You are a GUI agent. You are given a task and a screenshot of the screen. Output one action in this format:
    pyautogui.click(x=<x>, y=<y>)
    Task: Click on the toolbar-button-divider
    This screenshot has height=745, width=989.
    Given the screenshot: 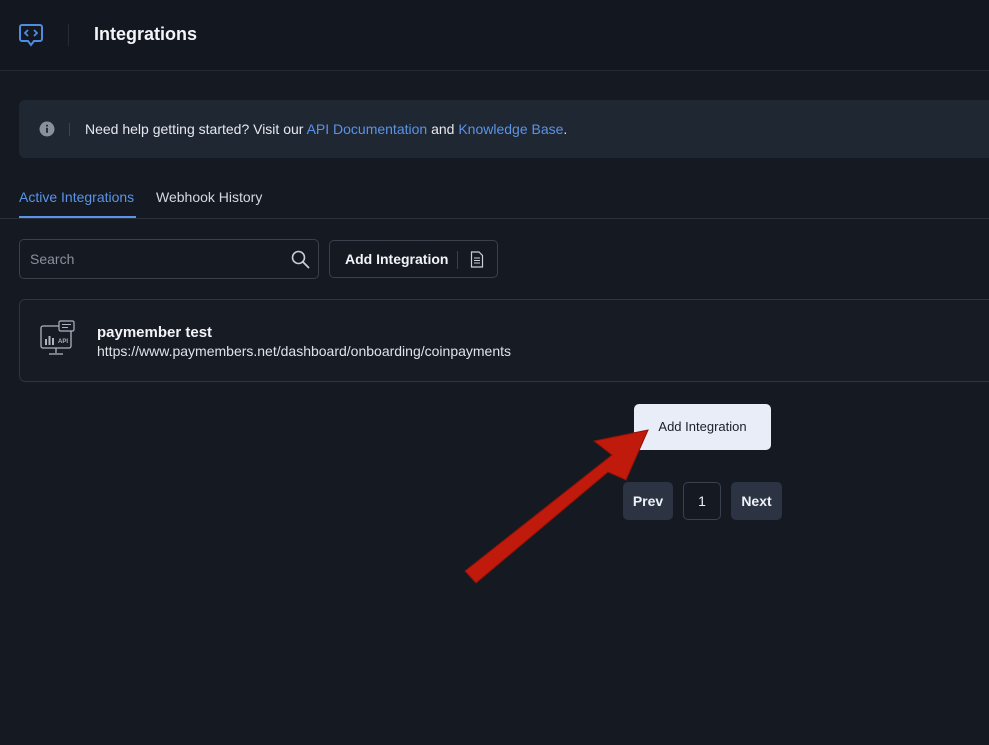 What is the action you would take?
    pyautogui.click(x=457, y=260)
    